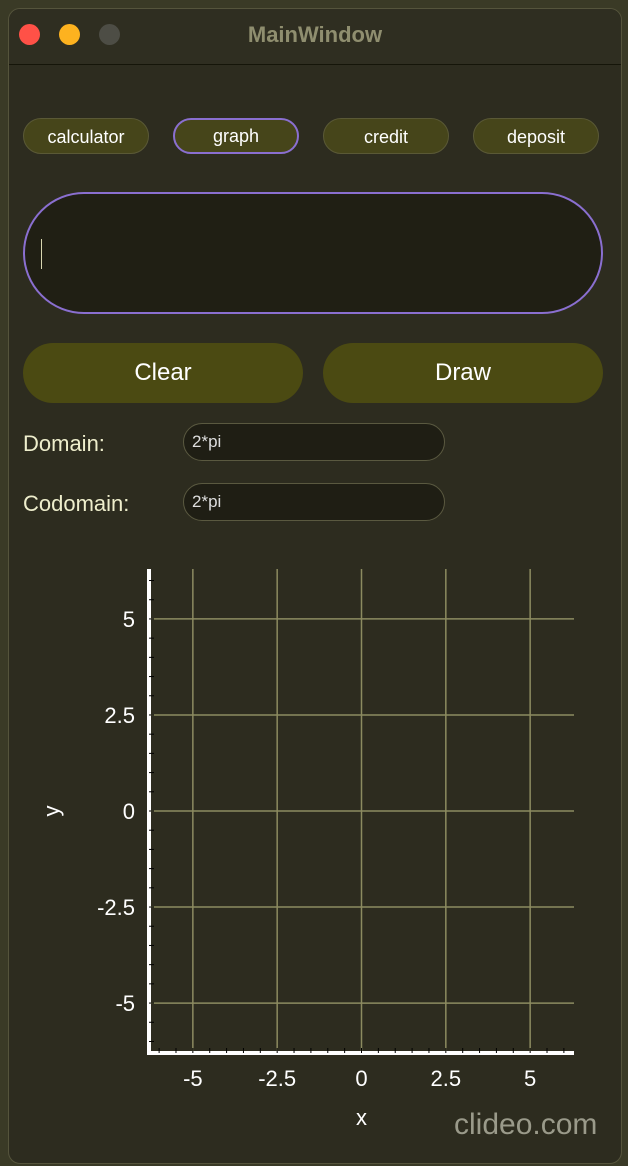 The image size is (628, 1166). I want to click on tab-credit: credit, so click(386, 136).